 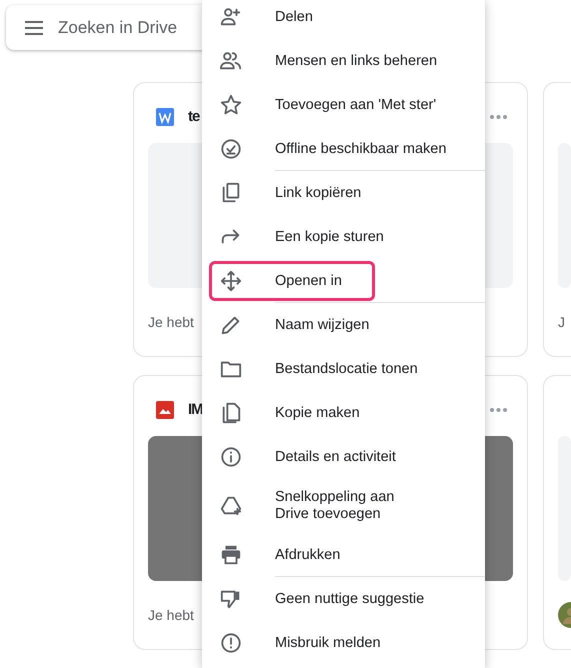 I want to click on menu-item: Afdrukken, so click(x=343, y=555).